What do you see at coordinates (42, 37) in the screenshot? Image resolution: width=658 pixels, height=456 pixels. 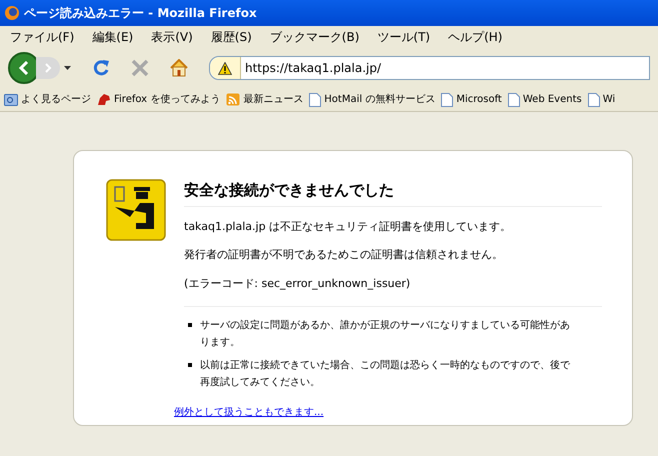 I see `menu-item: ファイル(F)` at bounding box center [42, 37].